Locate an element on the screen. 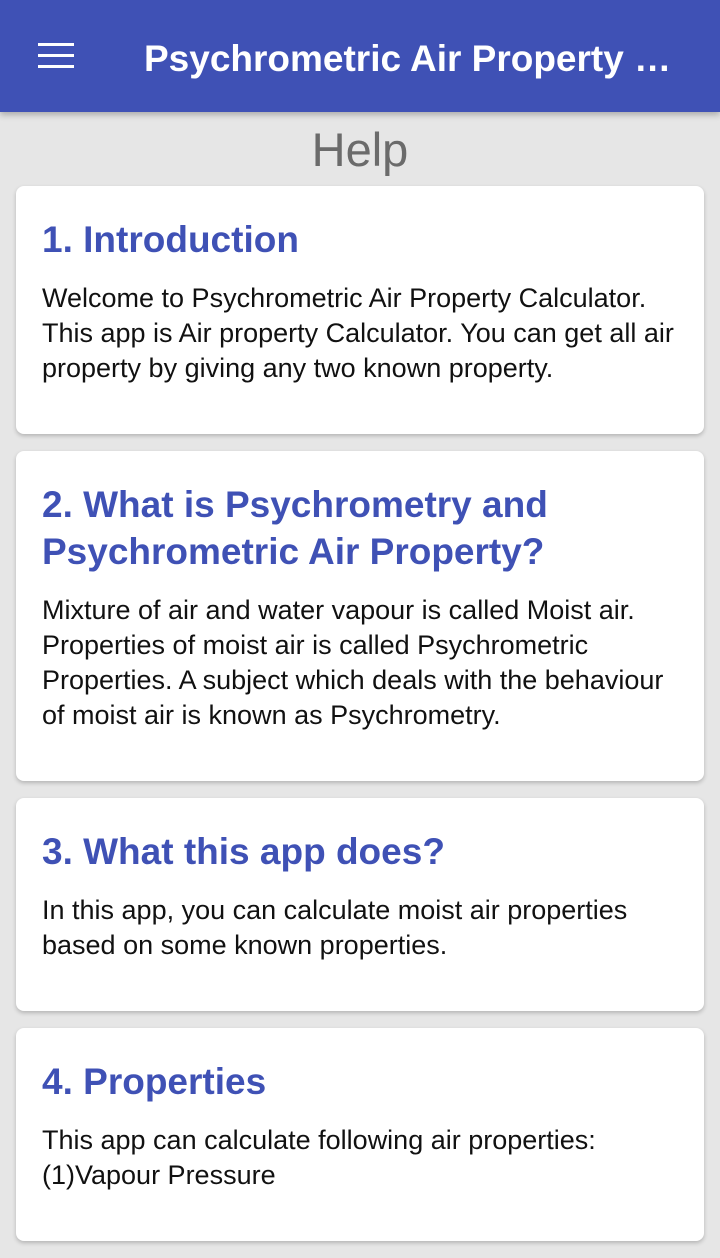  section-title: 3. What this app does? is located at coordinates (243, 851).